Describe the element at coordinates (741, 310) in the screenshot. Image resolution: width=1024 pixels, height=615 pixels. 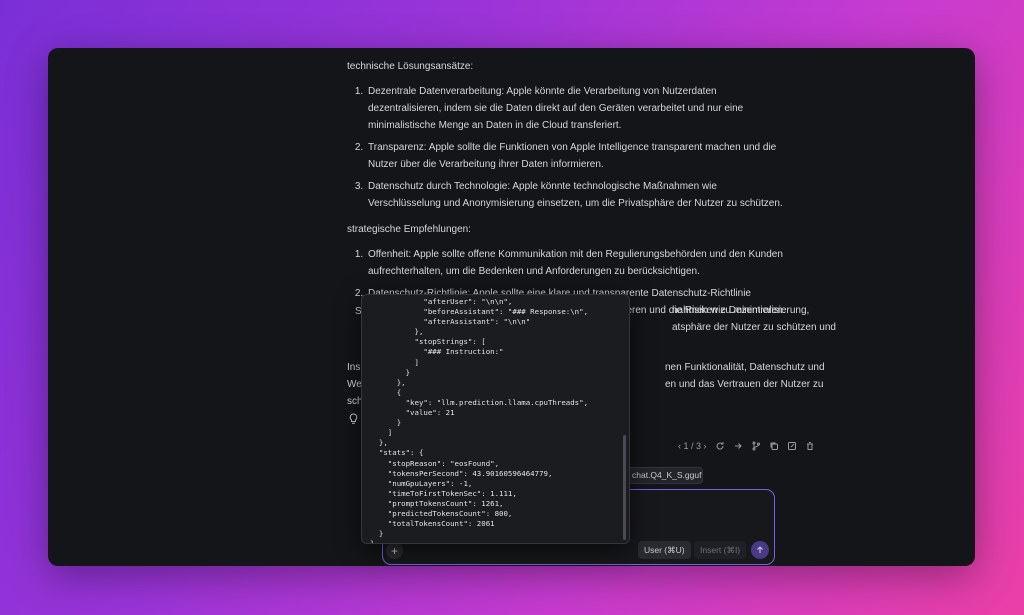
I see `list-item-partial-line: nahmen wie Dezentralisierung,` at that location.